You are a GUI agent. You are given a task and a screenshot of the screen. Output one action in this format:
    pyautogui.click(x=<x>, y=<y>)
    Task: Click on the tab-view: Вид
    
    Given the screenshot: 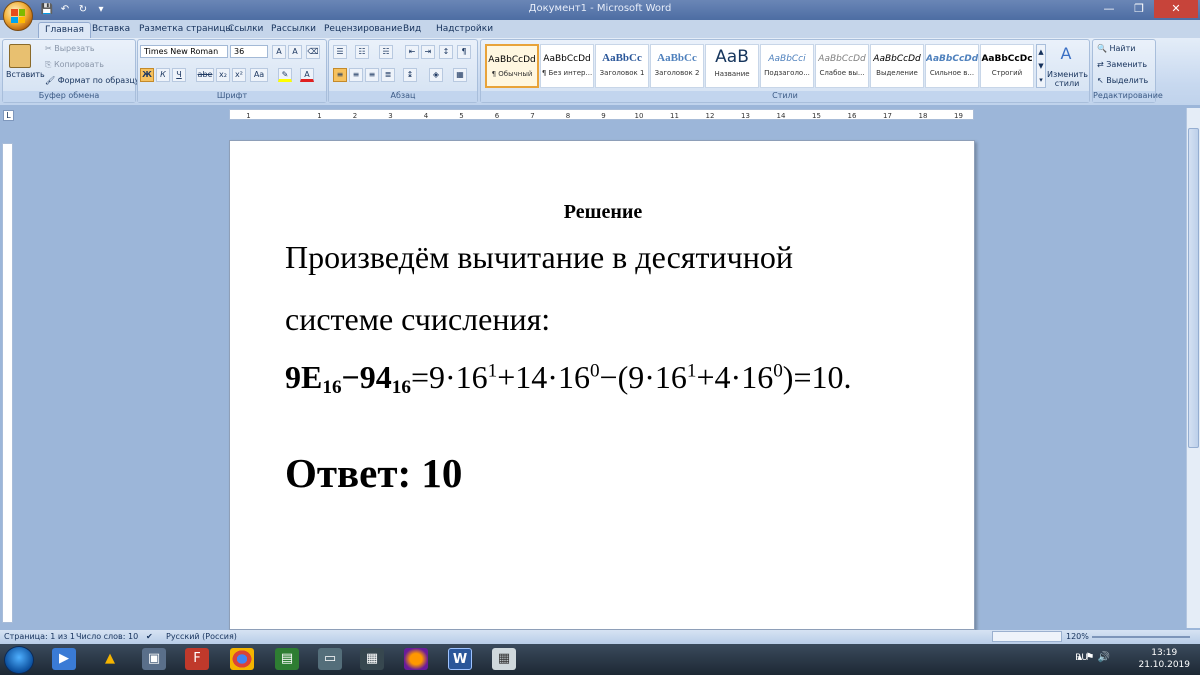 What is the action you would take?
    pyautogui.click(x=412, y=30)
    